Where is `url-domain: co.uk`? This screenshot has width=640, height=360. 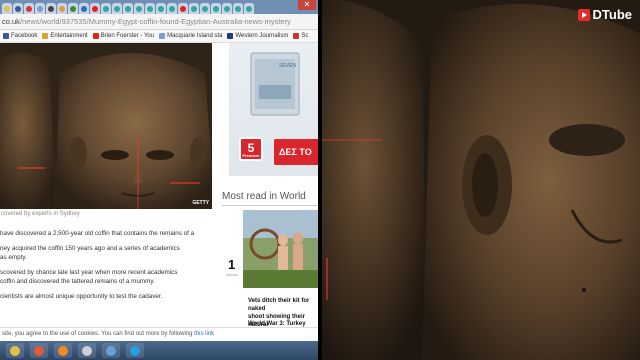 url-domain: co.uk is located at coordinates (11, 21).